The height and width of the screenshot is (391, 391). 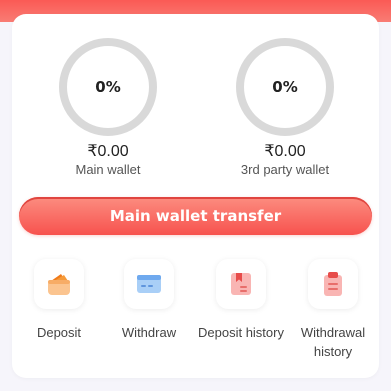 I want to click on main-wallet-percent: 0%, so click(x=108, y=87).